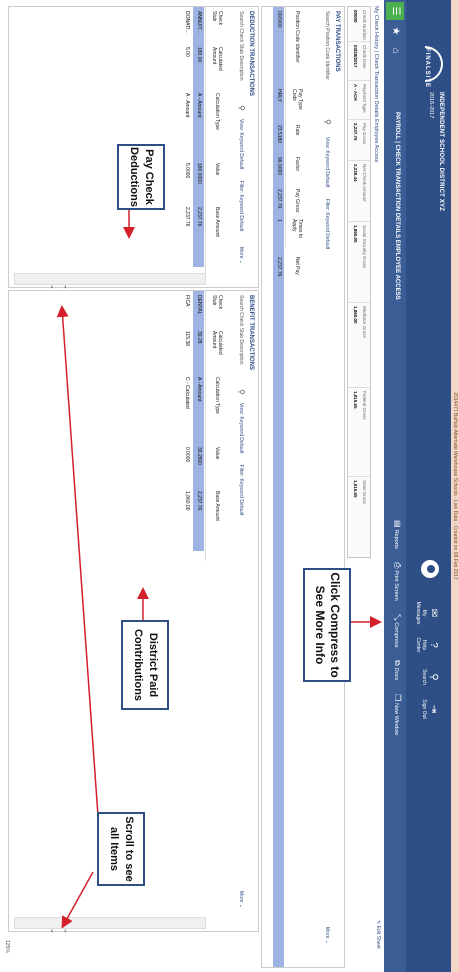 The image size is (459, 972). What do you see at coordinates (121, 849) in the screenshot?
I see `scroll-callout: Scroll to see all Items` at bounding box center [121, 849].